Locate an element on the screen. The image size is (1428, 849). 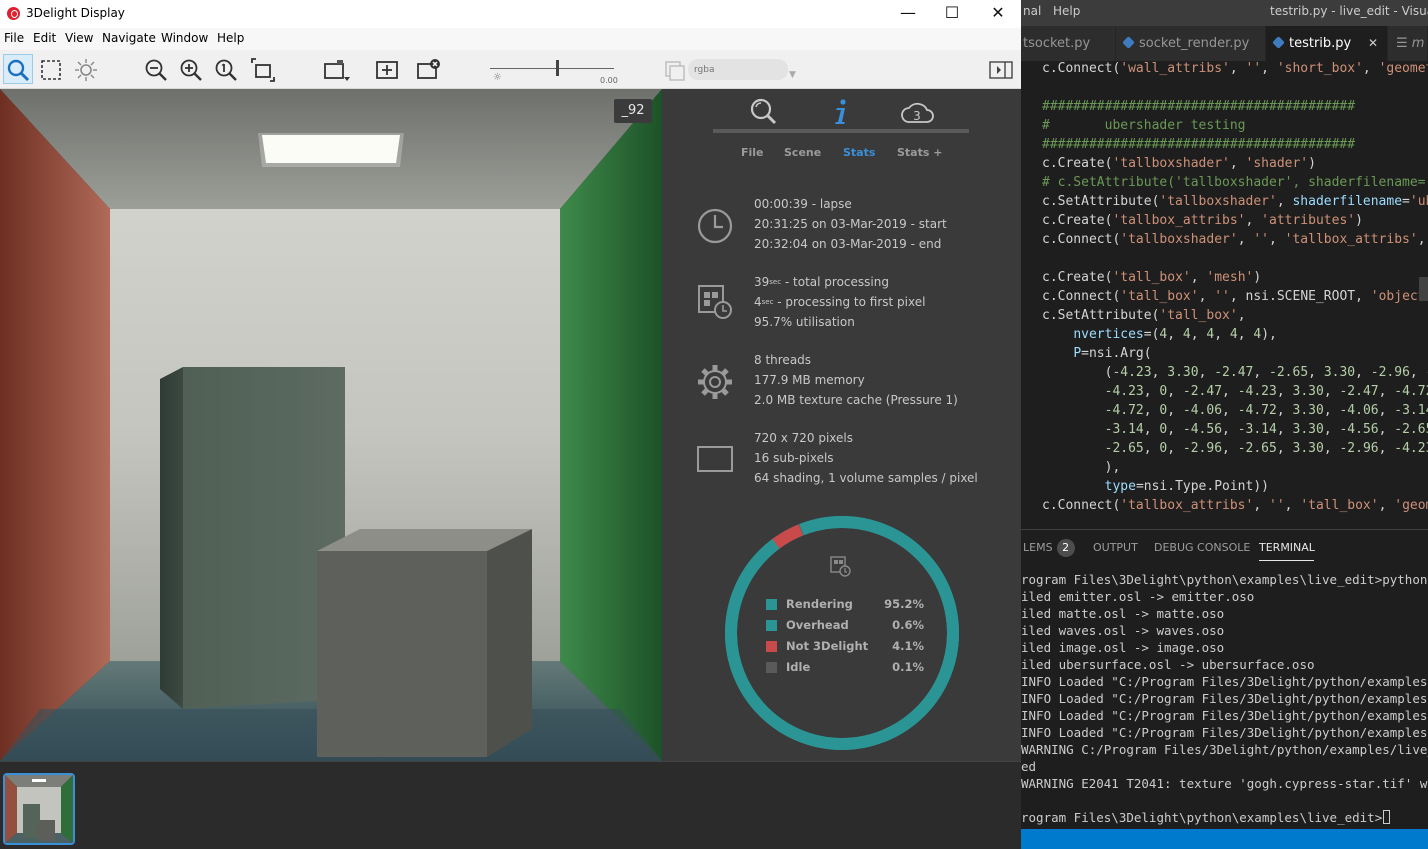
tab-close-icon: ✕ is located at coordinates (1373, 43).